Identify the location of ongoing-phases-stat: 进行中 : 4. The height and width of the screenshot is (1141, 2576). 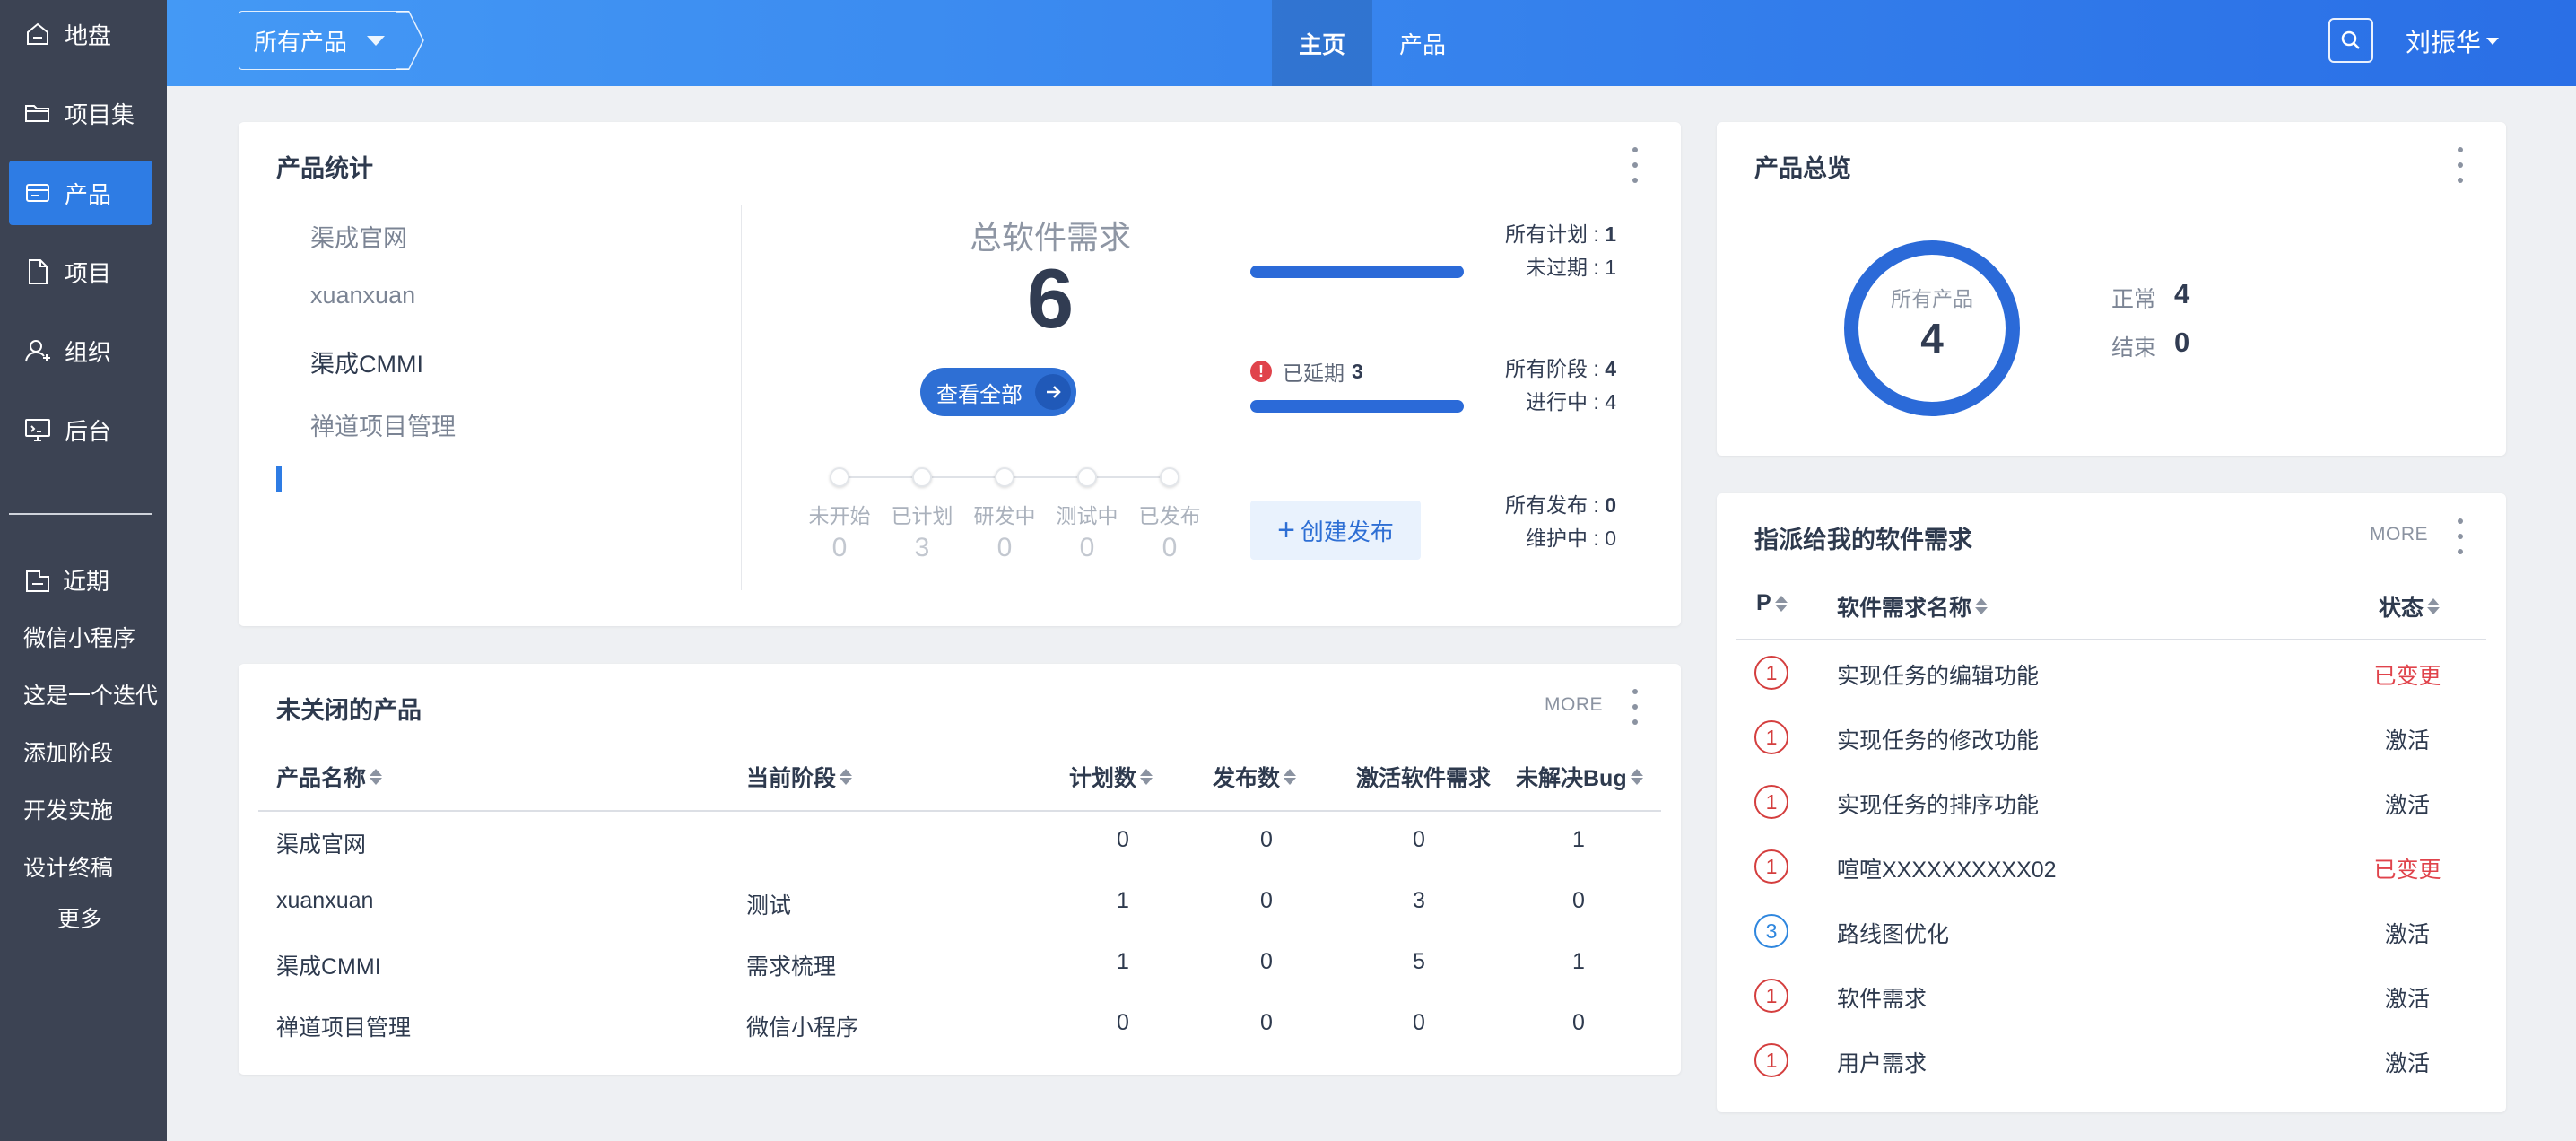
(1571, 402).